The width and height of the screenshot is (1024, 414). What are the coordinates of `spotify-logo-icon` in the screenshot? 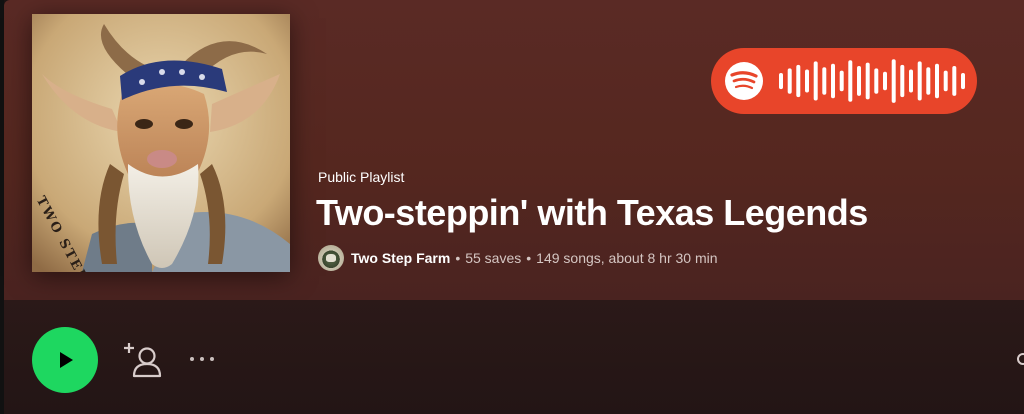 It's located at (744, 81).